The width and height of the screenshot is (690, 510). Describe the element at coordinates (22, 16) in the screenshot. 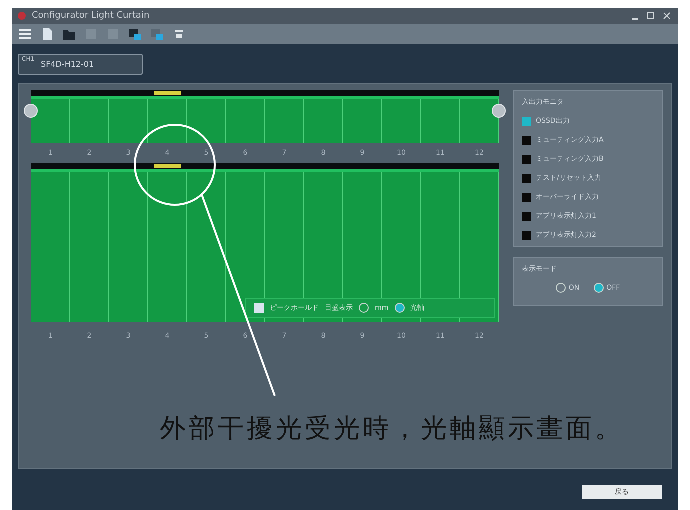

I see `app-logo-icon` at that location.